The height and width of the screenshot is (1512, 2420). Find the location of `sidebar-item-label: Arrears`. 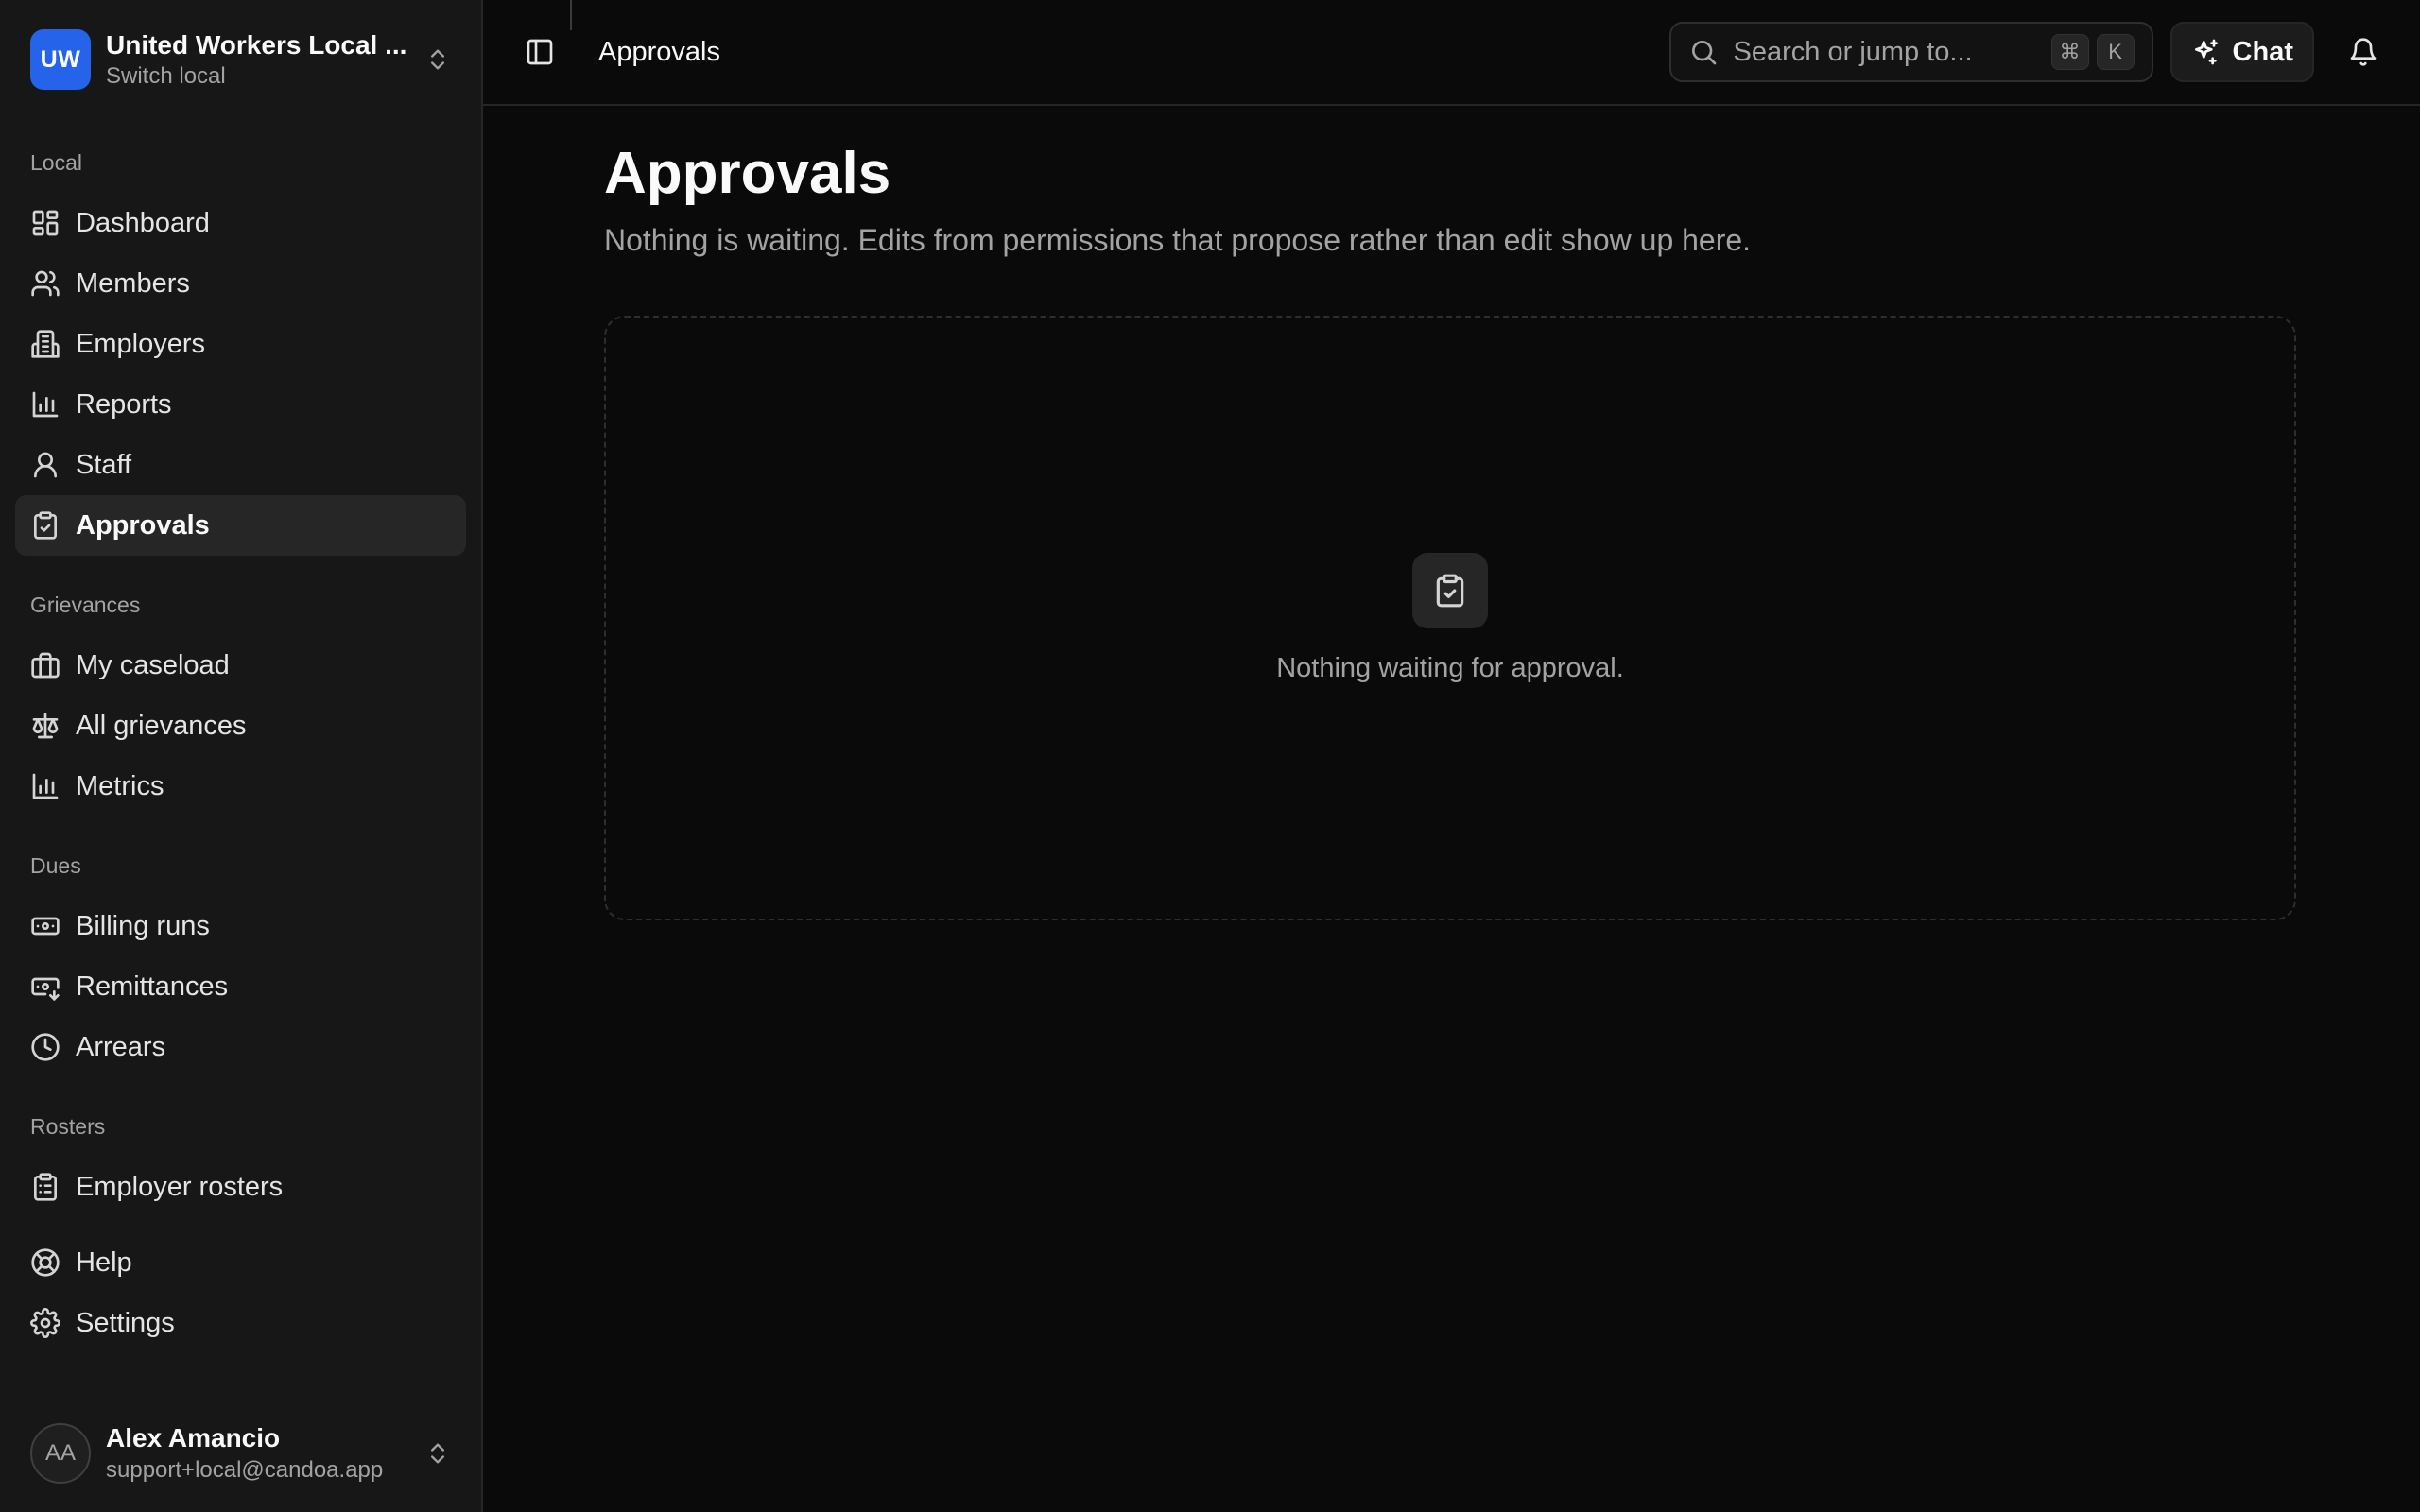

sidebar-item-label: Arrears is located at coordinates (121, 1047).